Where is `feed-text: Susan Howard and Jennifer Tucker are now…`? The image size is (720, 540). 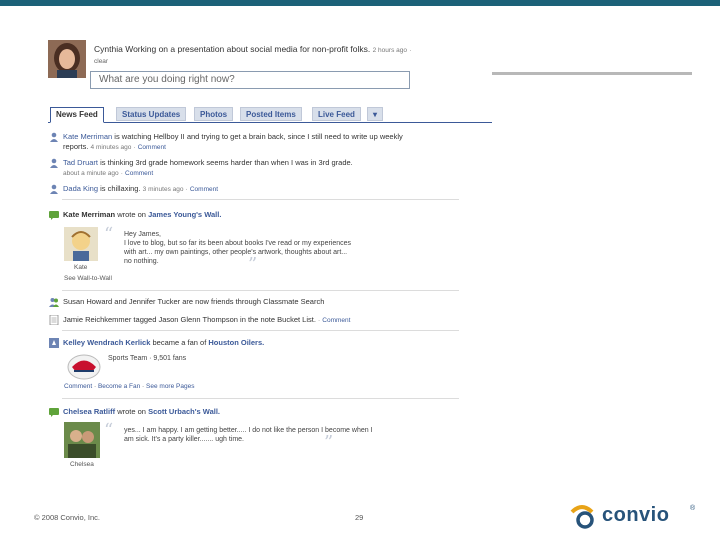
feed-text: Susan Howard and Jennifer Tucker are now… is located at coordinates (194, 301).